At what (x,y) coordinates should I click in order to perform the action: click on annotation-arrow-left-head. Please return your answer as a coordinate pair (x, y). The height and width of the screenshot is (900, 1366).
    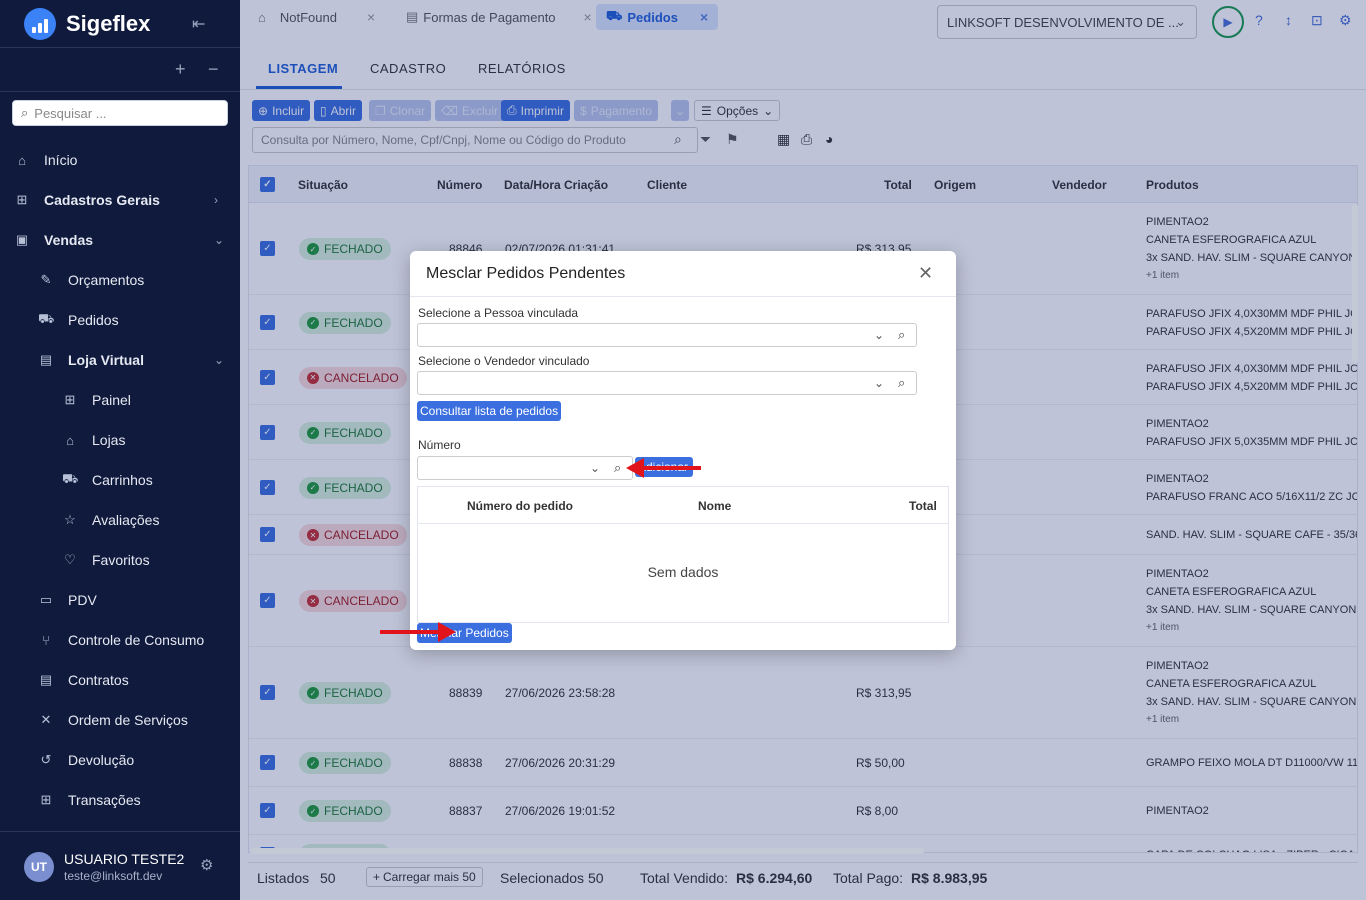
    Looking at the image, I should click on (635, 468).